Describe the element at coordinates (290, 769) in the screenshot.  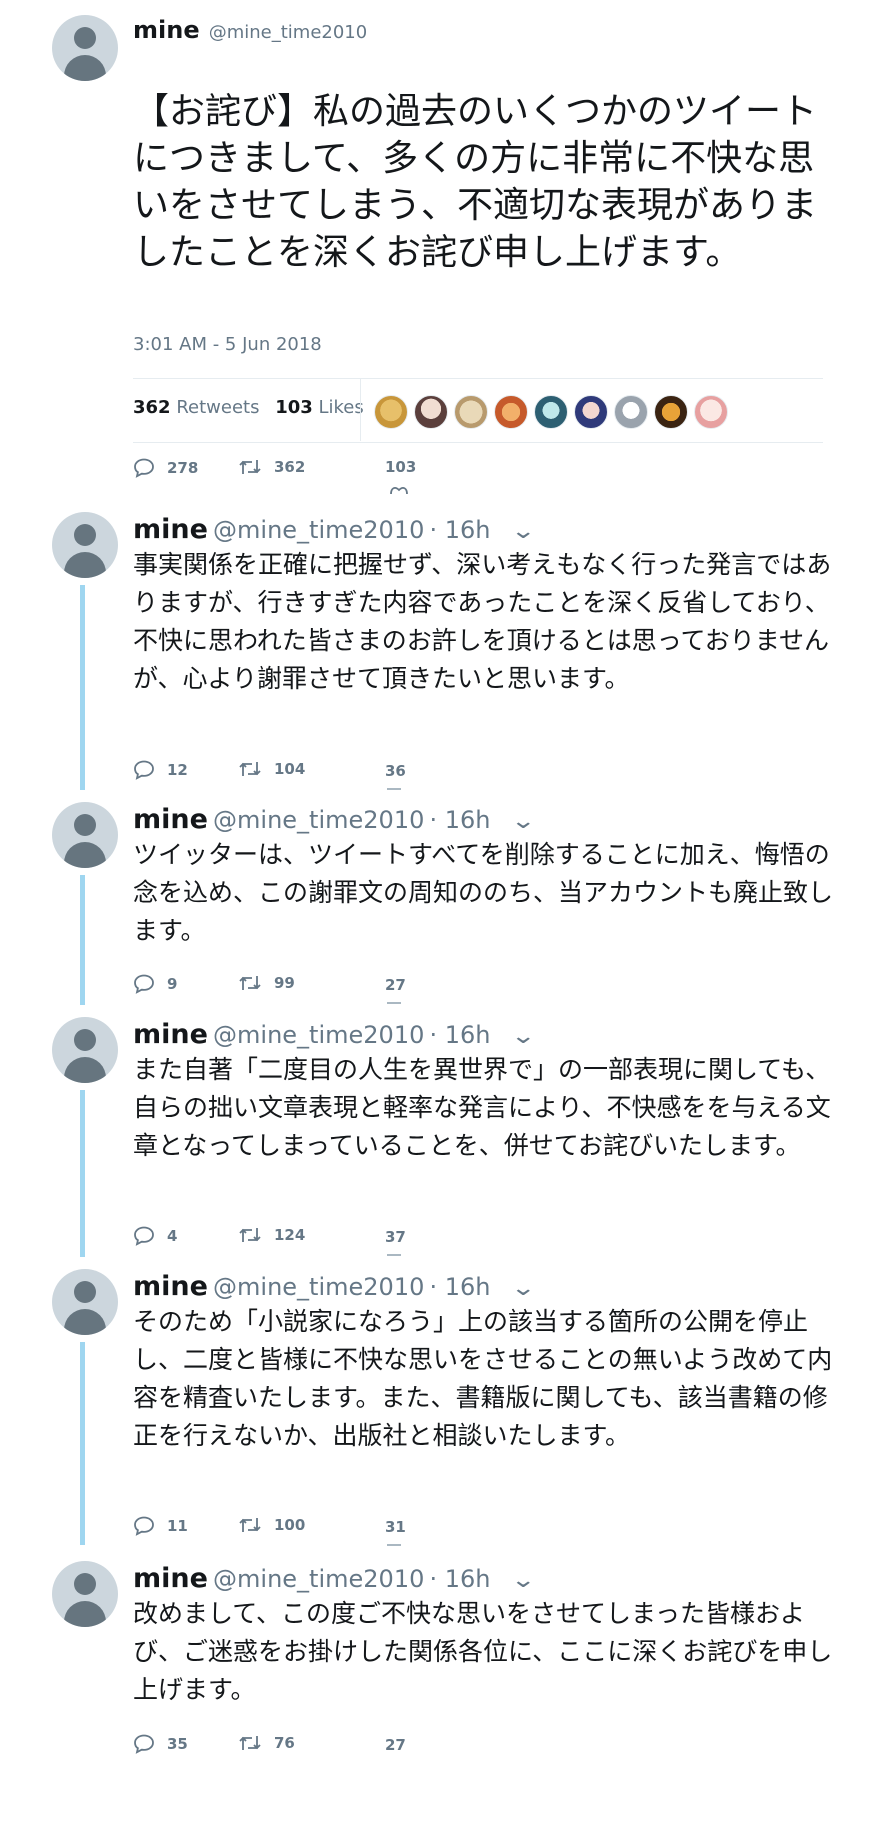
I see `retweet-count: 104` at that location.